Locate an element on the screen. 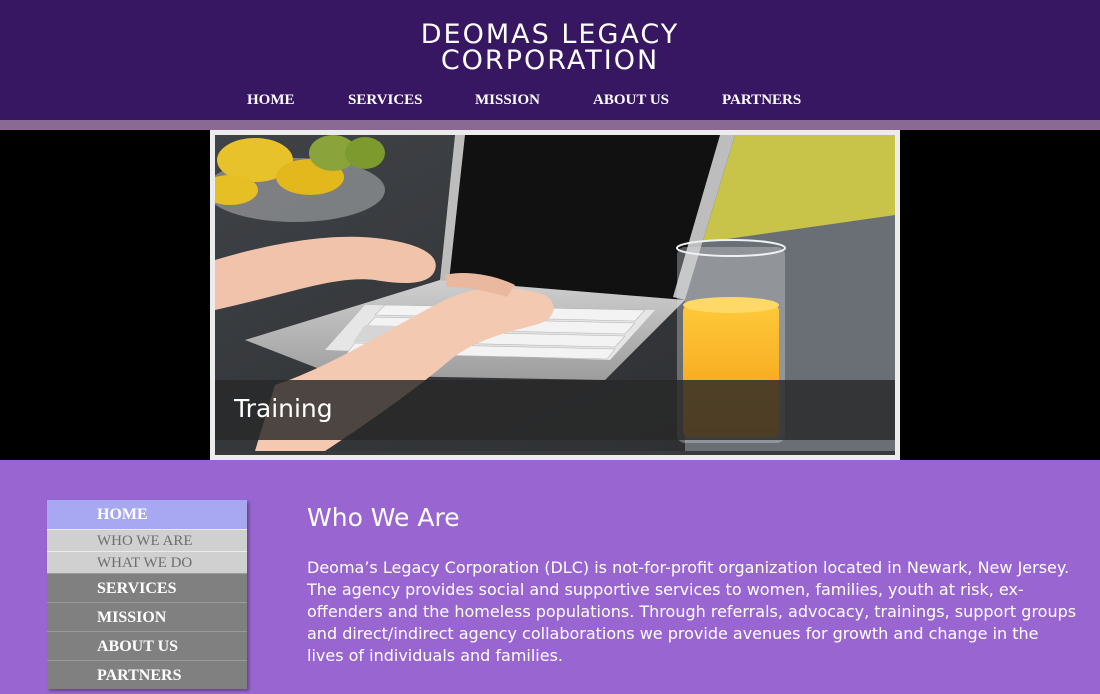 This screenshot has width=1100, height=694. page-title: Who We Are is located at coordinates (383, 517).